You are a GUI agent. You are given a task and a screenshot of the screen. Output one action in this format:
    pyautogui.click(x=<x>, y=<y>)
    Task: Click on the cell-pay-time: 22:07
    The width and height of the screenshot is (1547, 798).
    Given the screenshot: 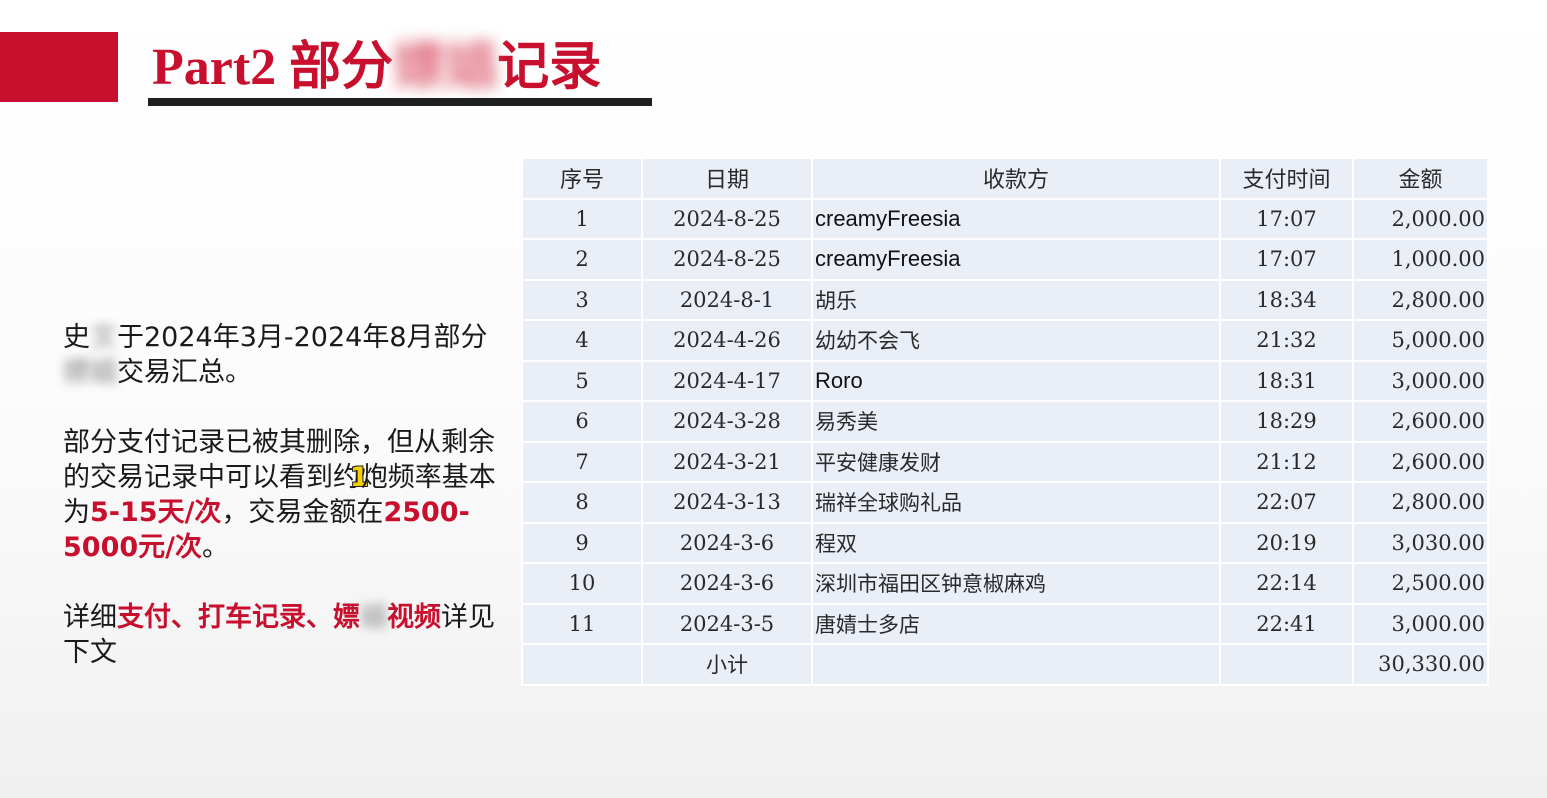 What is the action you would take?
    pyautogui.click(x=1286, y=502)
    